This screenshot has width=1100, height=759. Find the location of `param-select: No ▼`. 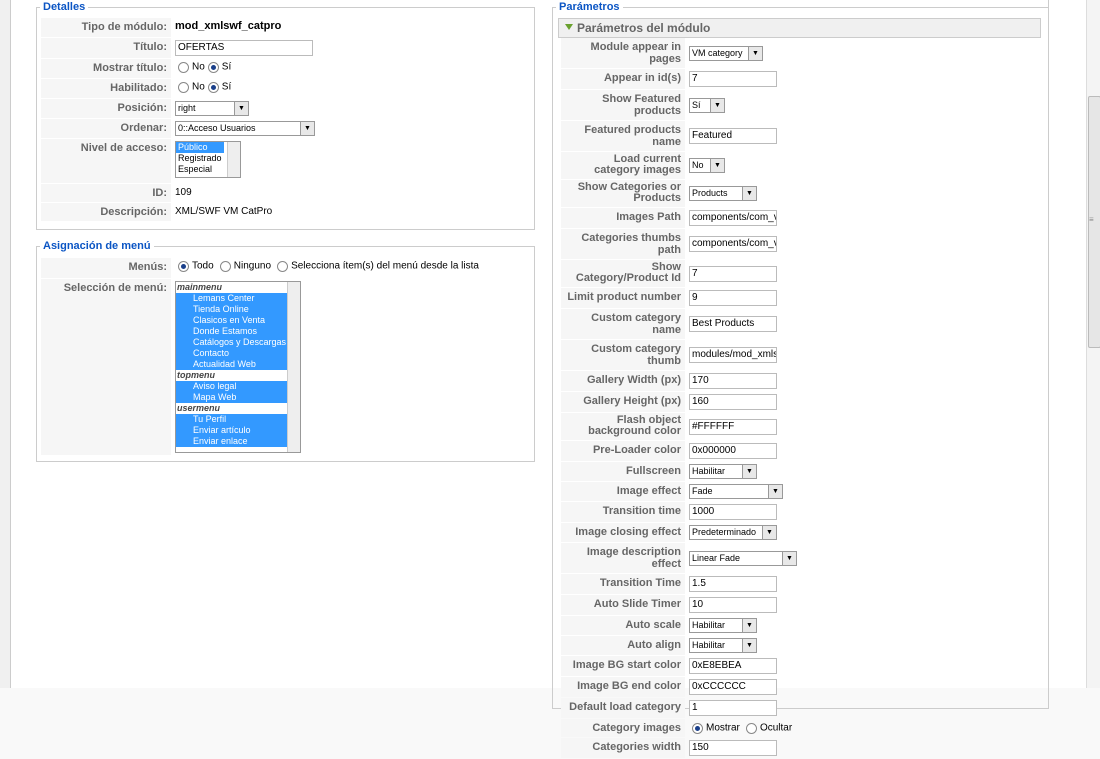

param-select: No ▼ is located at coordinates (707, 165).